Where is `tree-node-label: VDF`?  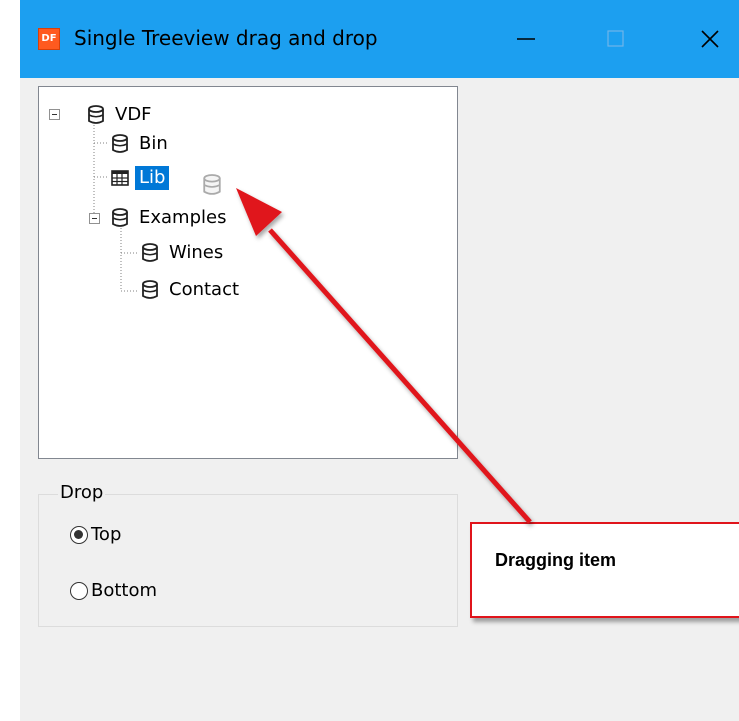 tree-node-label: VDF is located at coordinates (133, 114).